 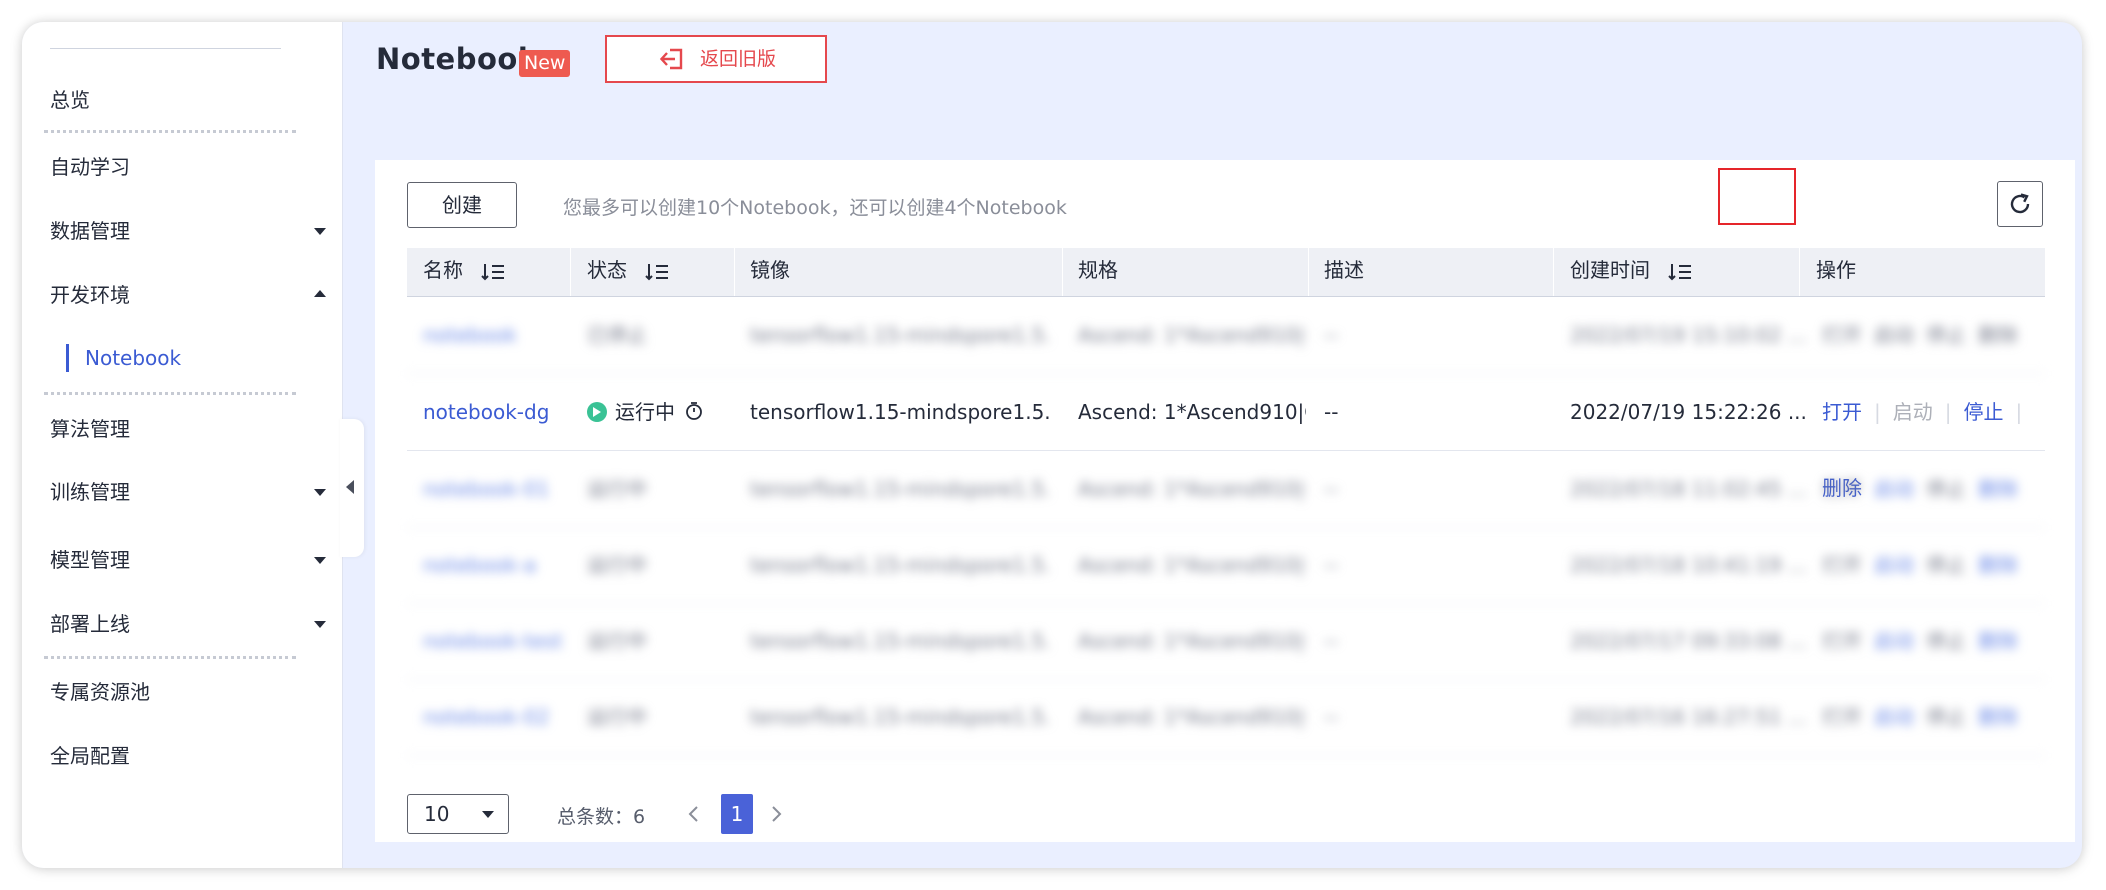 I want to click on sidebar-item-data-management: 数据管理, so click(x=188, y=231).